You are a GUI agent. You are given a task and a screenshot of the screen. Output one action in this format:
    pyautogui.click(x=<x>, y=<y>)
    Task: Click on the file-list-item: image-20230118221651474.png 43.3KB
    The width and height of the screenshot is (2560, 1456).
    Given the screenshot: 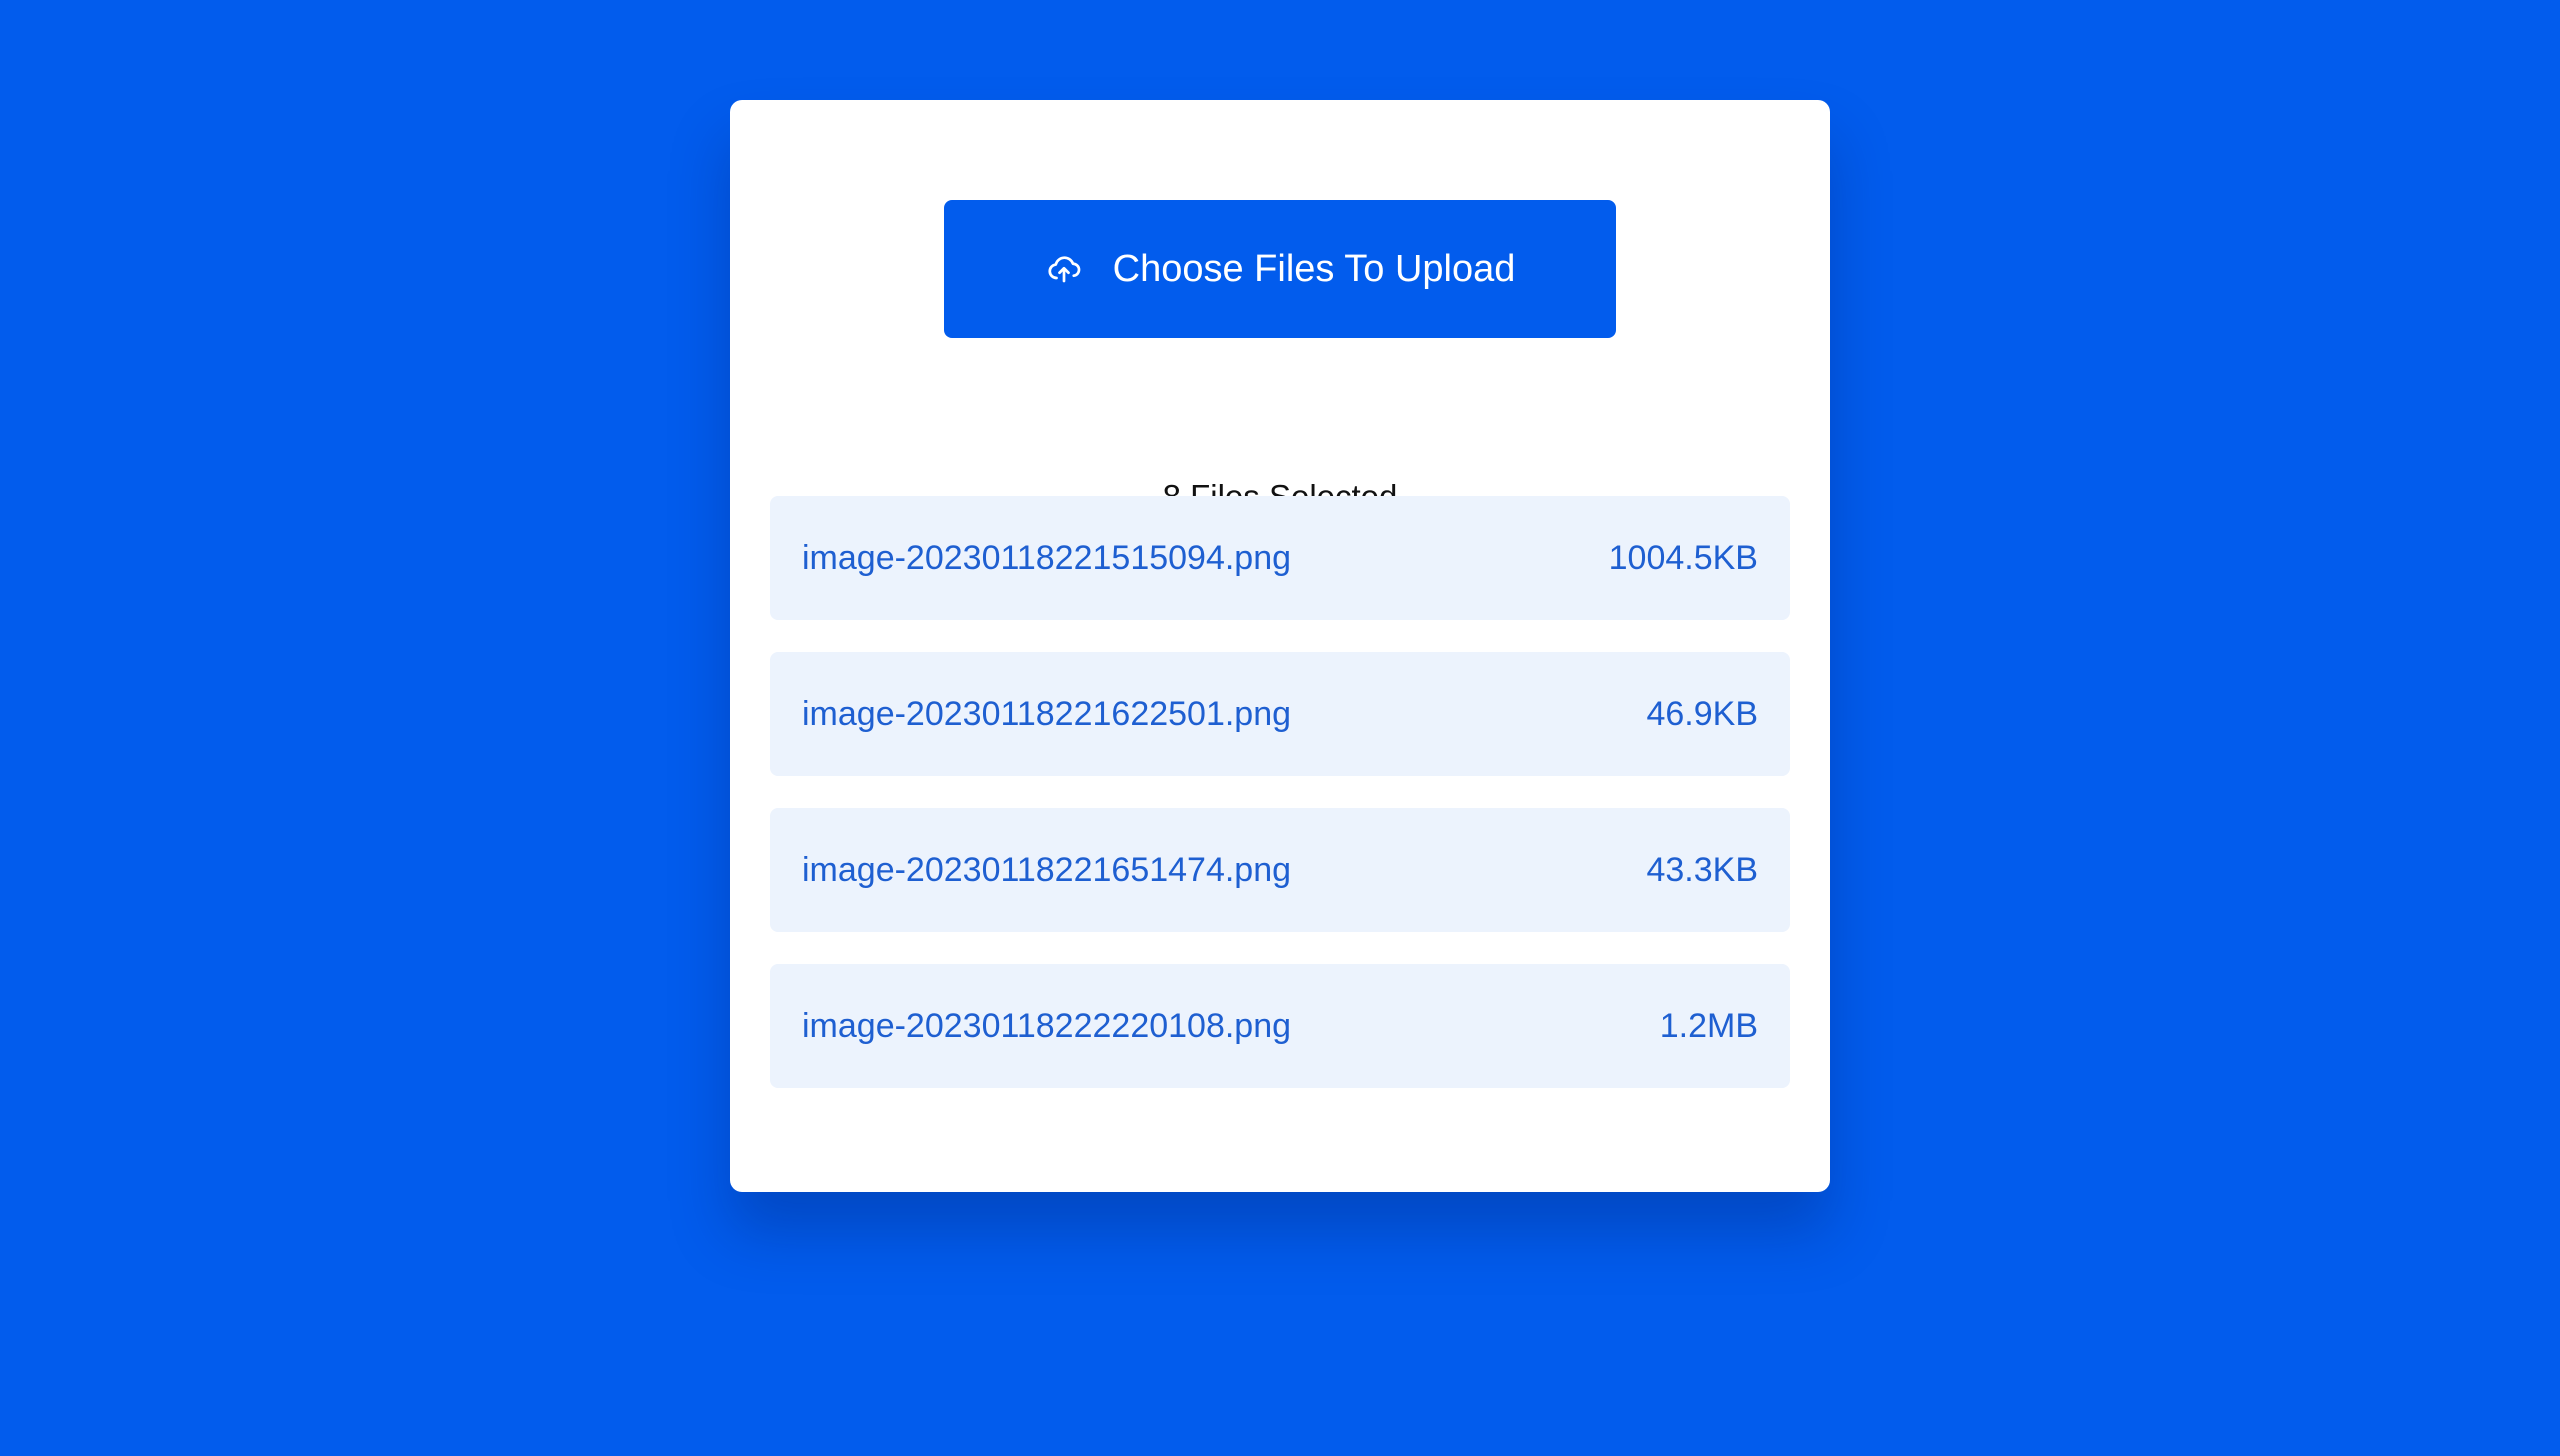 What is the action you would take?
    pyautogui.click(x=1280, y=870)
    